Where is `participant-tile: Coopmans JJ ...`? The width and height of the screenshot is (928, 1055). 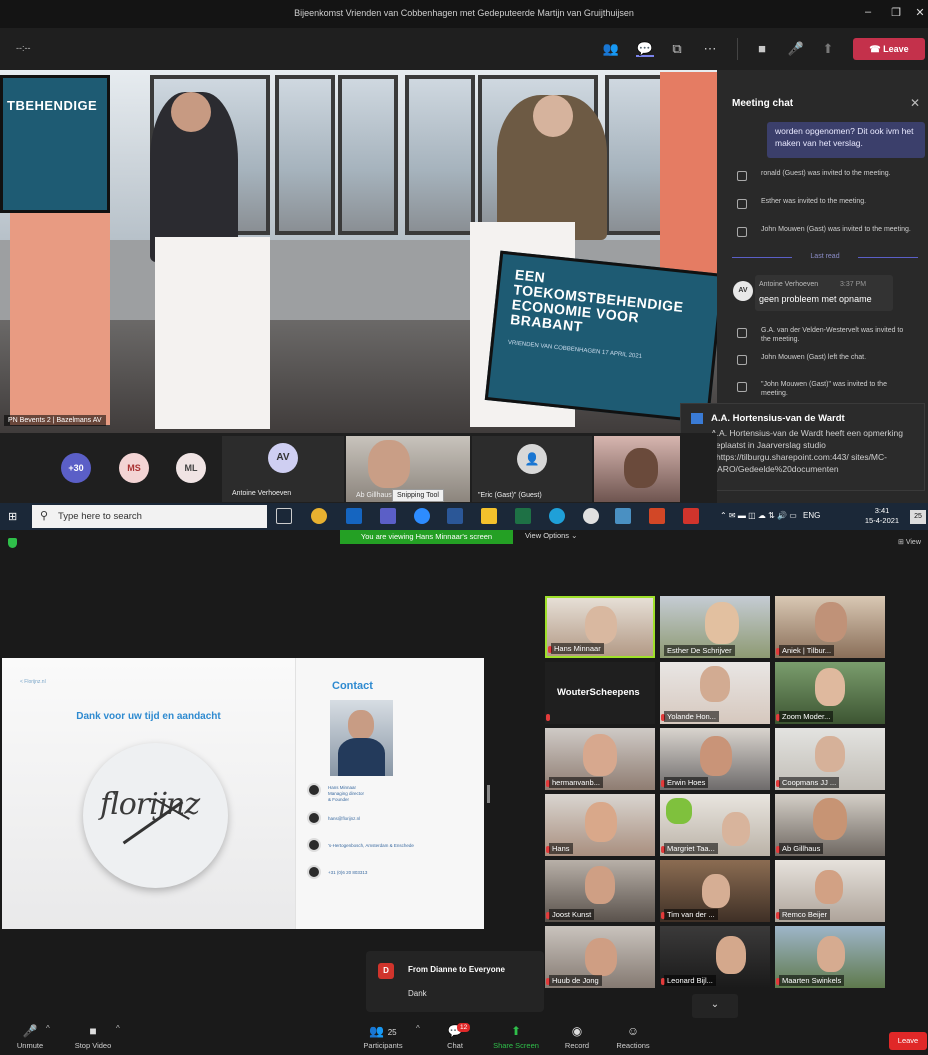
participant-tile: Coopmans JJ ... is located at coordinates (830, 759).